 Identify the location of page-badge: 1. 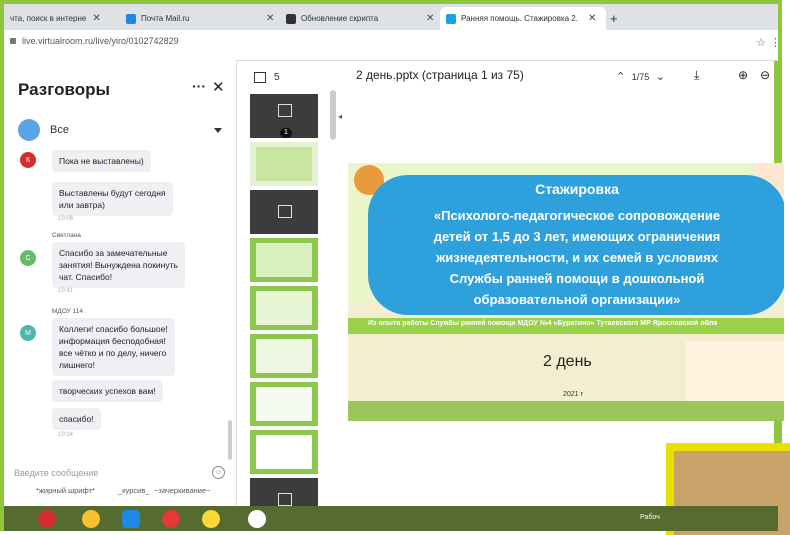
(286, 133).